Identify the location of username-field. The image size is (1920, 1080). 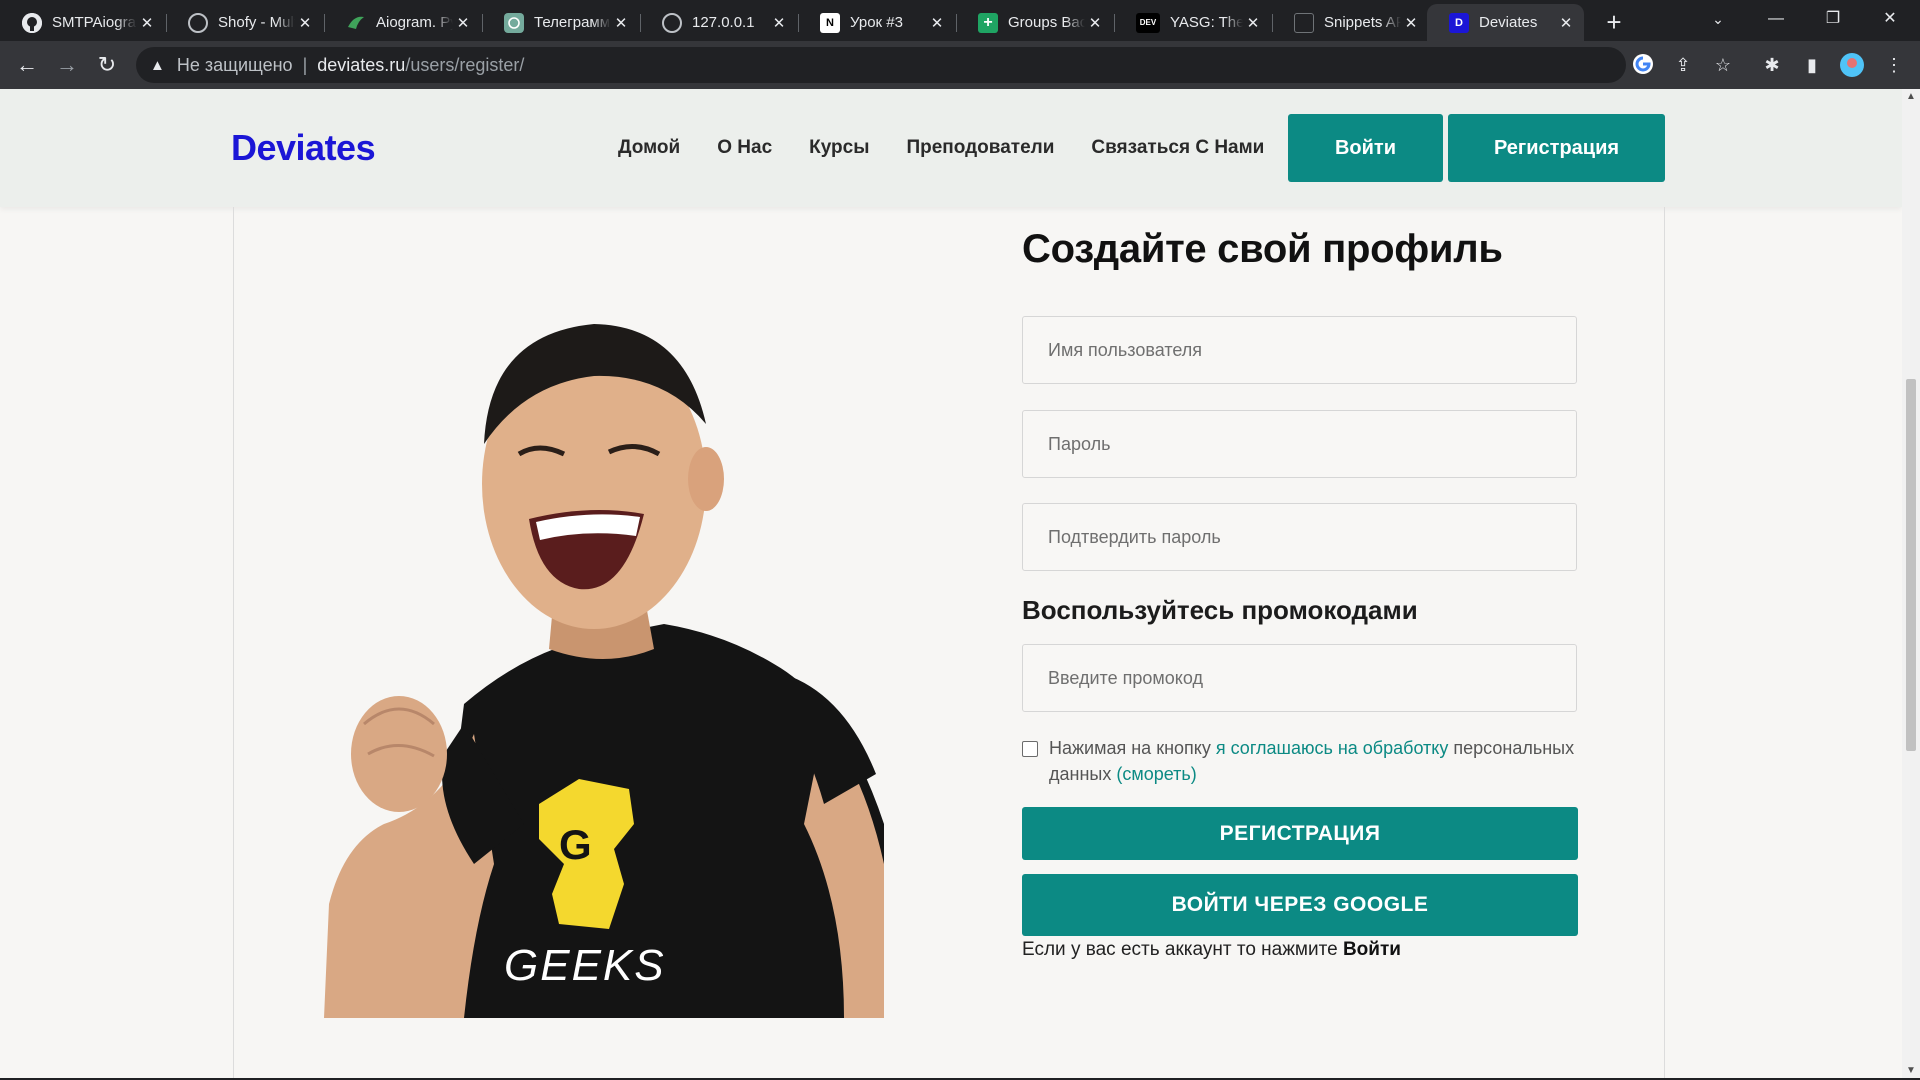
(1299, 350).